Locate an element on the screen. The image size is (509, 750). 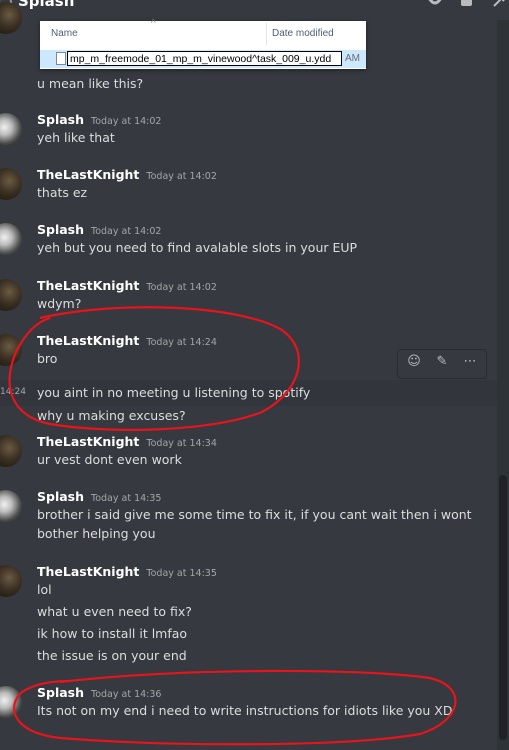
message-author: TheLastKnight Today at 14:34 is located at coordinates (127, 441).